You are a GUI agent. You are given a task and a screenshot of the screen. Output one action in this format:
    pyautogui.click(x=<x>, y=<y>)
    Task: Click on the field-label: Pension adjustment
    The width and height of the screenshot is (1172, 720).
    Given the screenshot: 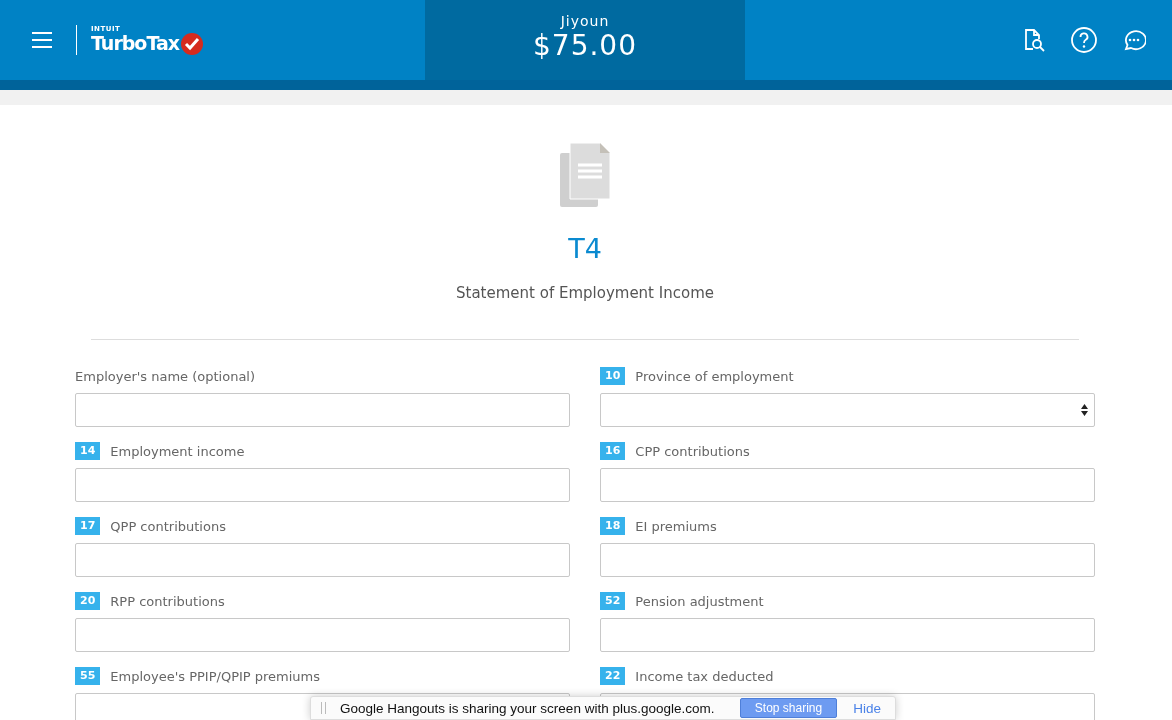 What is the action you would take?
    pyautogui.click(x=699, y=601)
    